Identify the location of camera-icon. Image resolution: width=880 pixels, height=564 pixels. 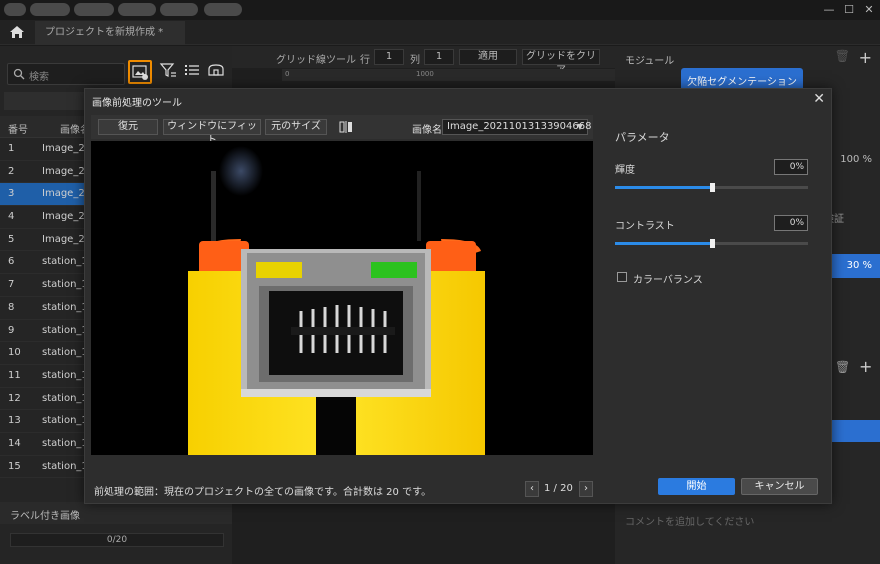
(216, 70).